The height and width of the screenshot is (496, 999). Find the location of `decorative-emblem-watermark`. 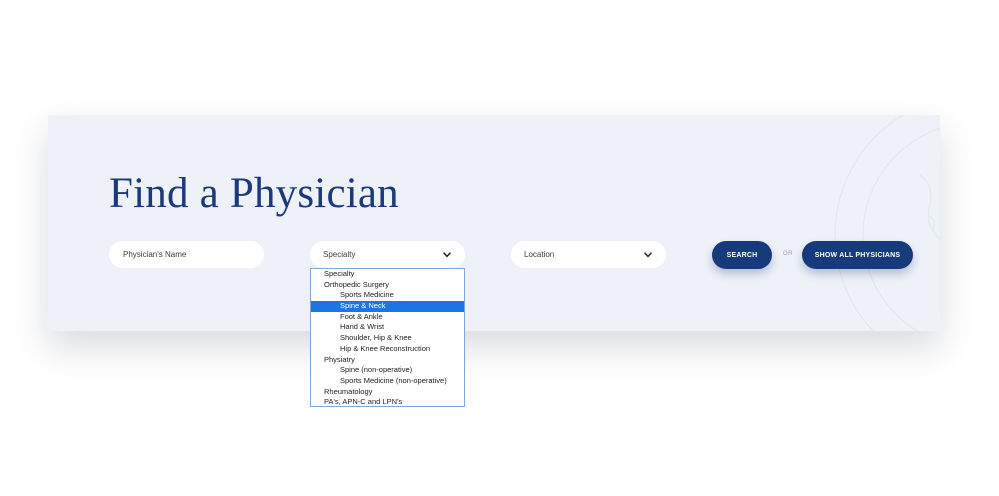

decorative-emblem-watermark is located at coordinates (887, 223).